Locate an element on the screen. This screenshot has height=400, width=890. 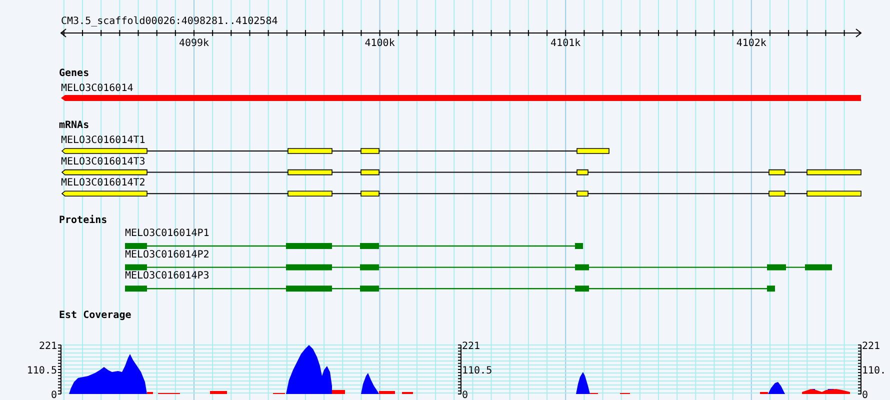
feature-label: MELO3C016014P3 is located at coordinates (167, 276).